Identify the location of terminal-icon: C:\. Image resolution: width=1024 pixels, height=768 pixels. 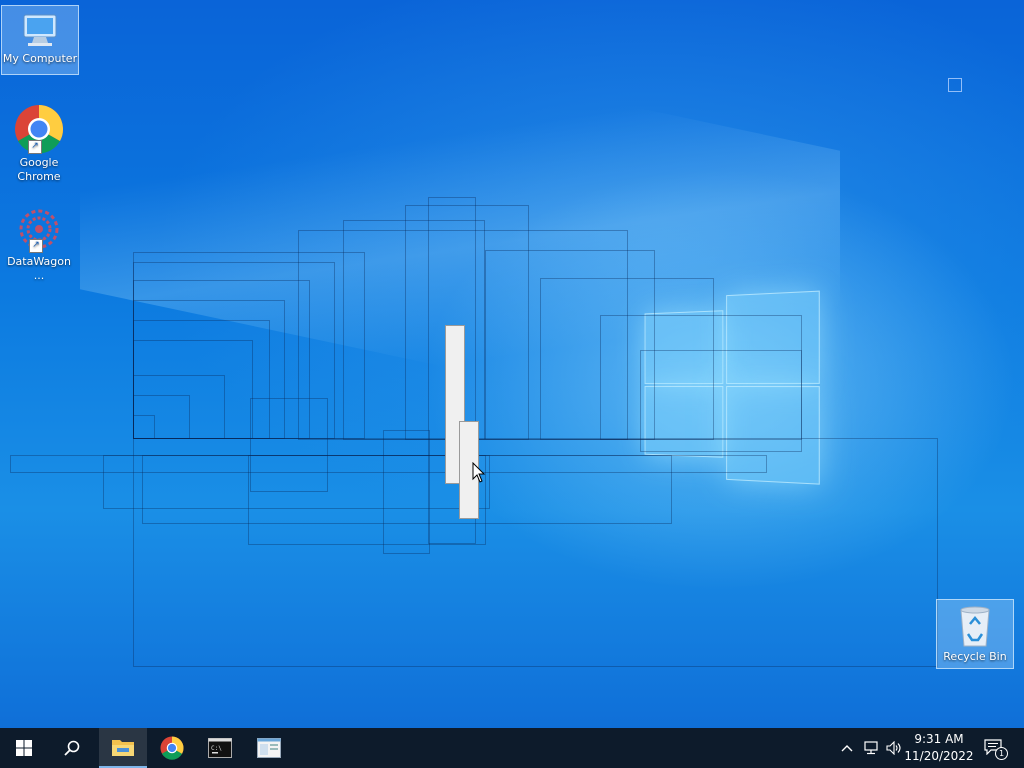
(220, 748).